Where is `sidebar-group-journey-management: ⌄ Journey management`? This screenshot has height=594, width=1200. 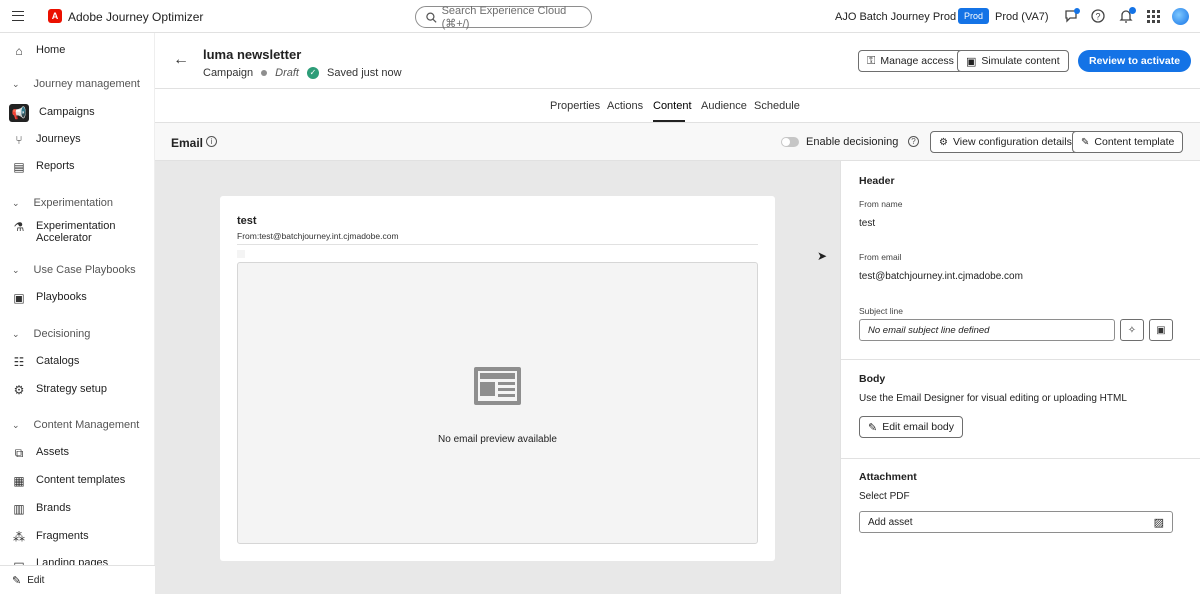
sidebar-group-journey-management: ⌄ Journey management is located at coordinates (76, 84).